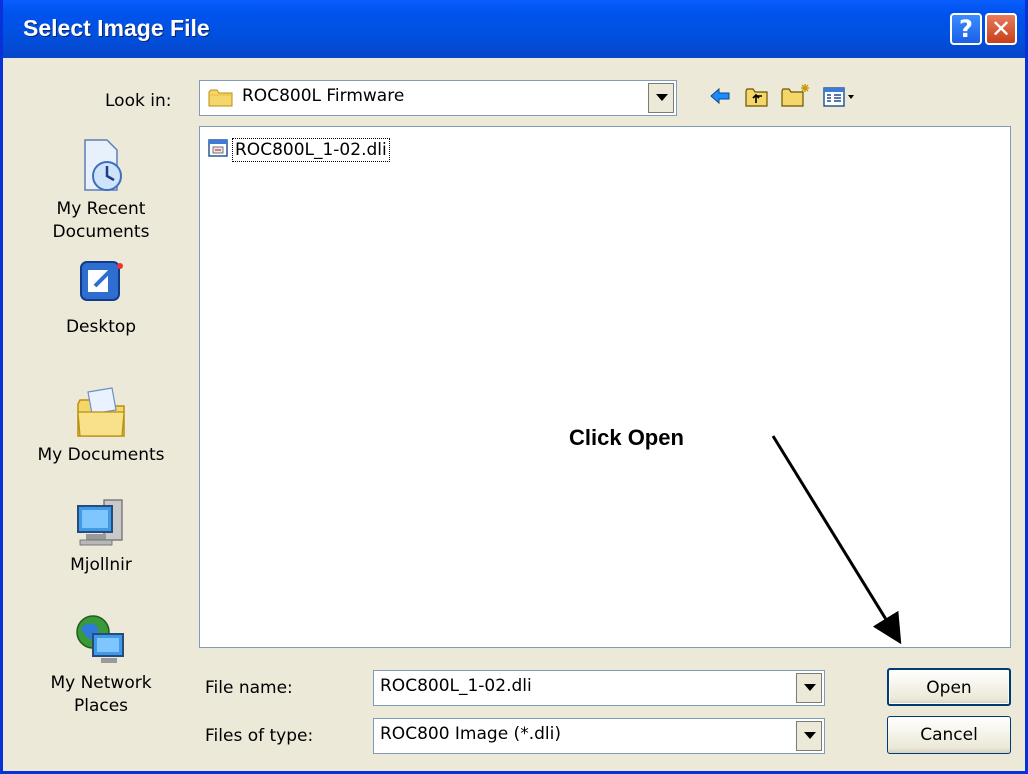 The width and height of the screenshot is (1028, 774). Describe the element at coordinates (249, 688) in the screenshot. I see `filename-label: File name:` at that location.